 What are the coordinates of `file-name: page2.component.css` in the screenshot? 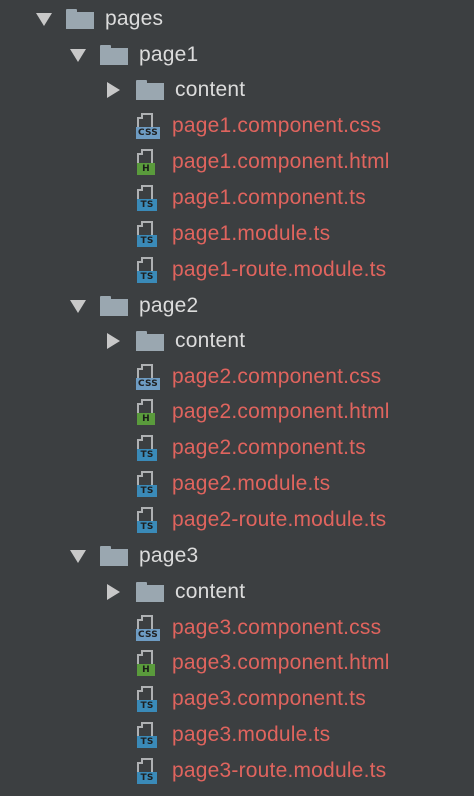 It's located at (277, 376).